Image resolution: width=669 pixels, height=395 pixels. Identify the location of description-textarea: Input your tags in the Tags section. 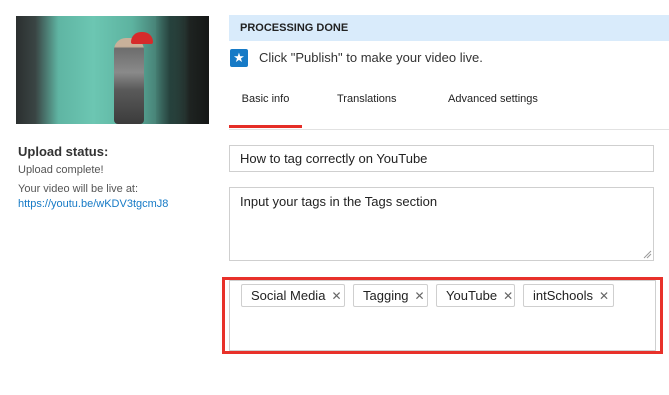
(441, 224).